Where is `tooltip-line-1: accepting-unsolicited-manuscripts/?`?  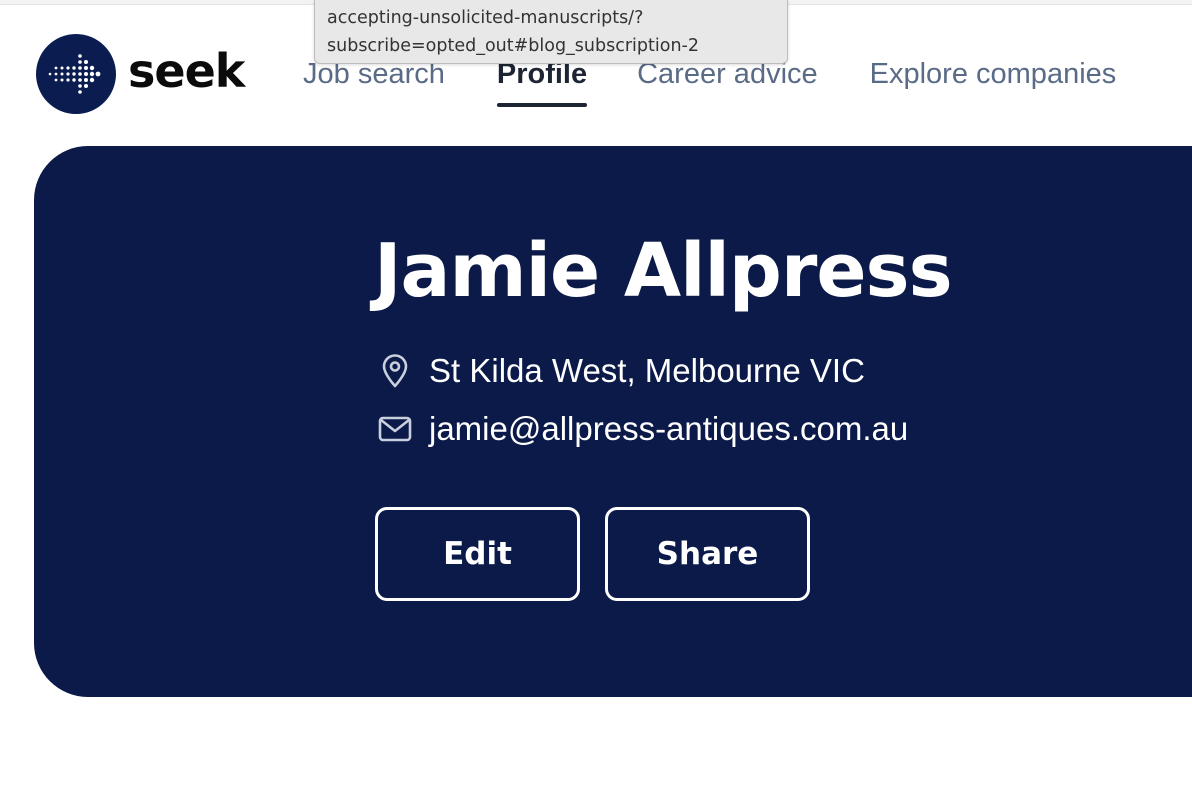
tooltip-line-1: accepting-unsolicited-manuscripts/? is located at coordinates (485, 18).